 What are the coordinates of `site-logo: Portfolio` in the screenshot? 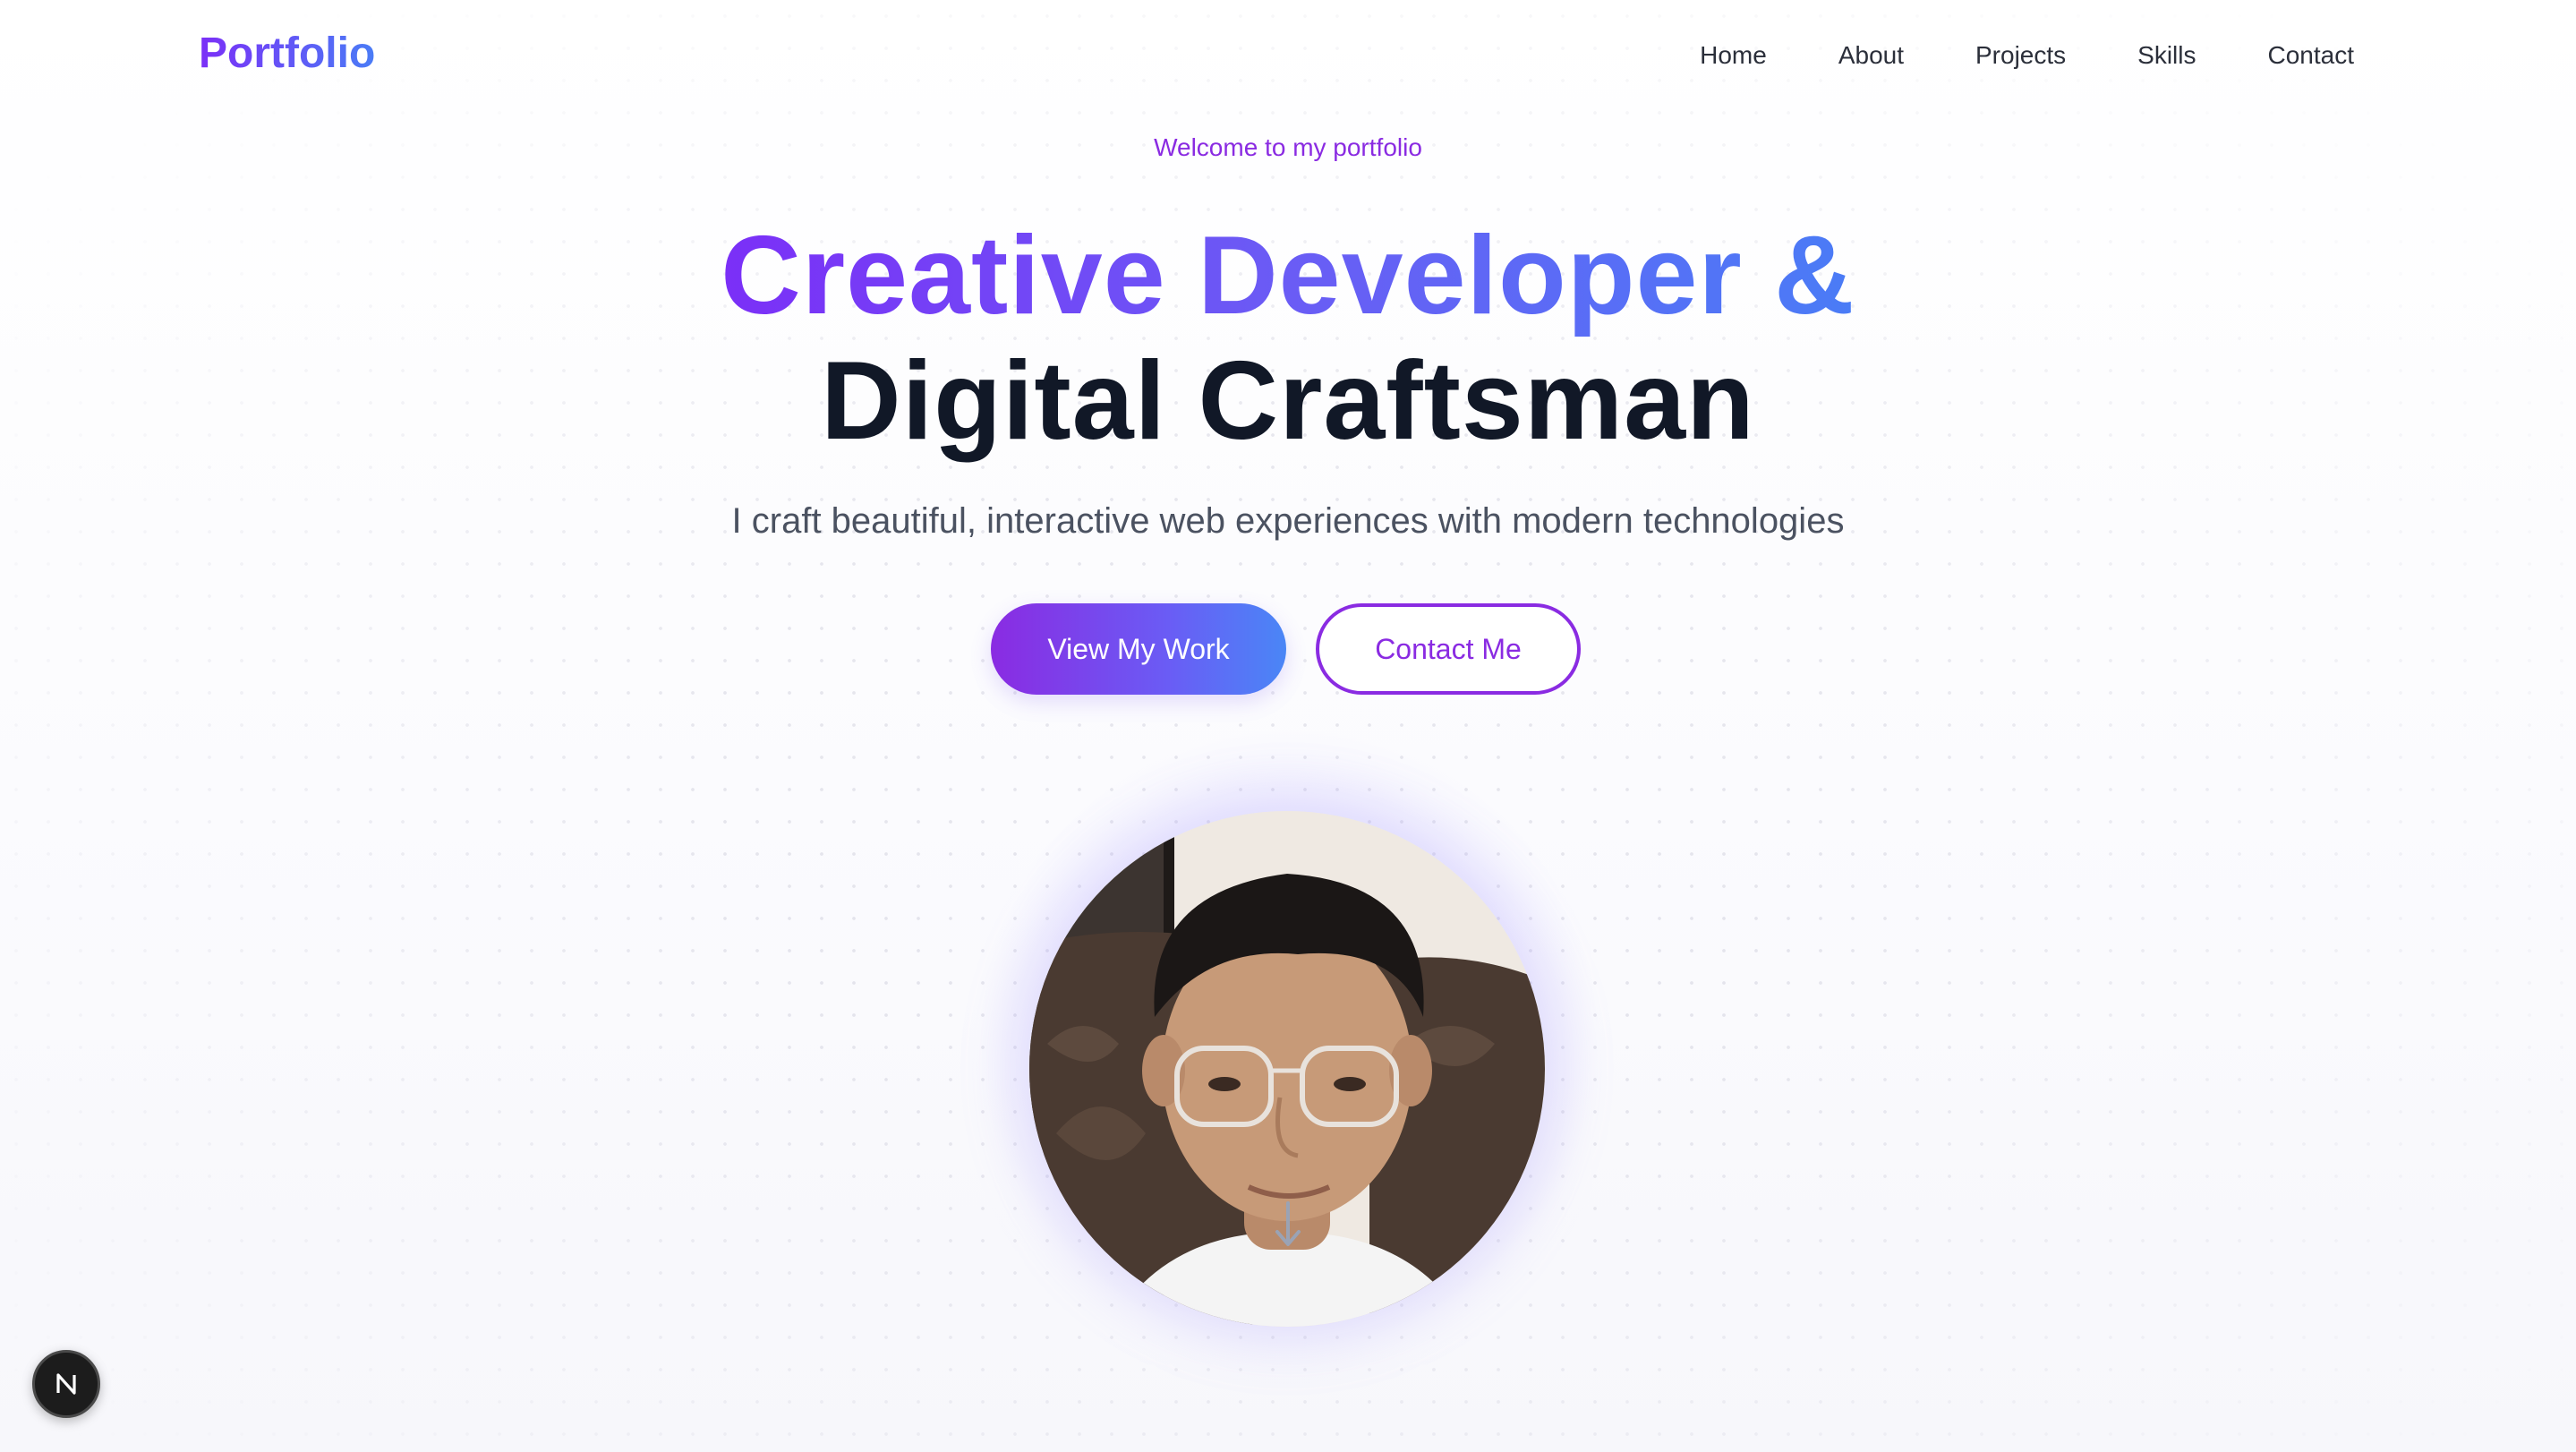 It's located at (287, 54).